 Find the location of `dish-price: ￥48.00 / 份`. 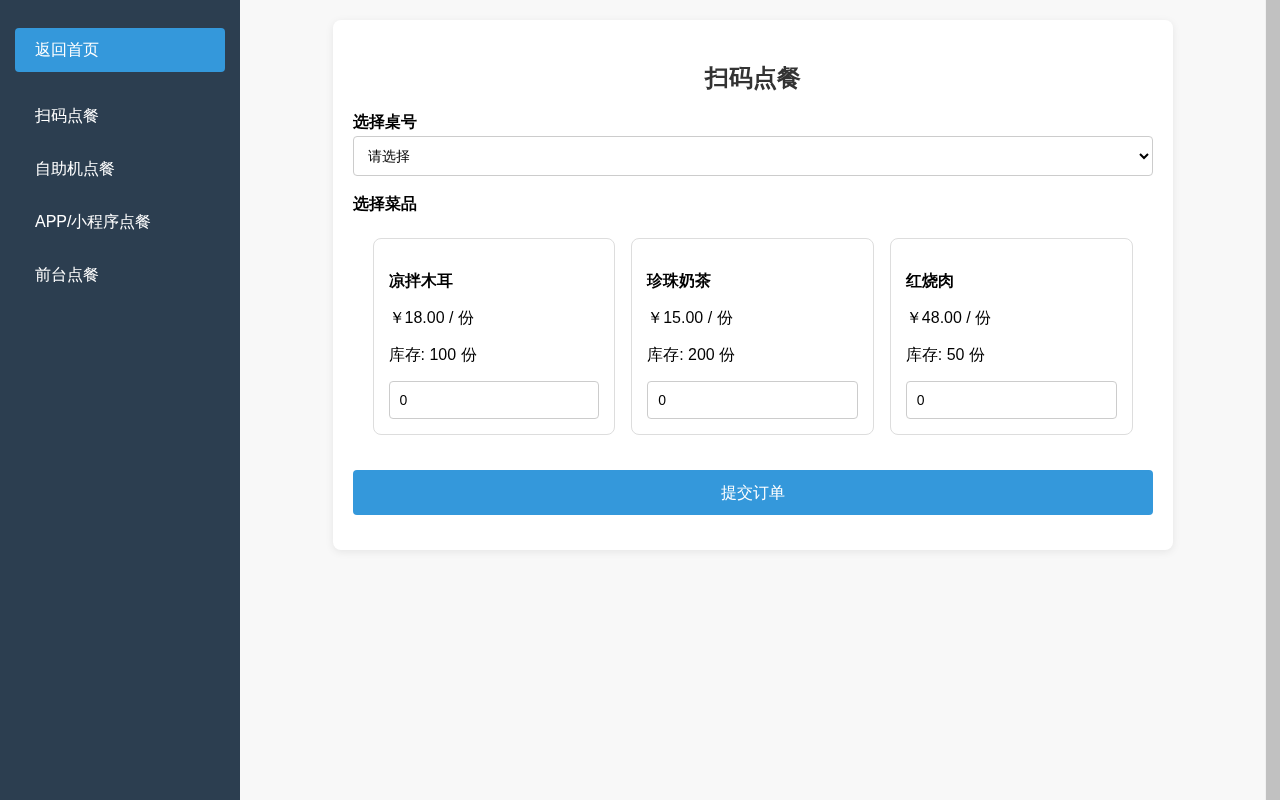

dish-price: ￥48.00 / 份 is located at coordinates (949, 318).